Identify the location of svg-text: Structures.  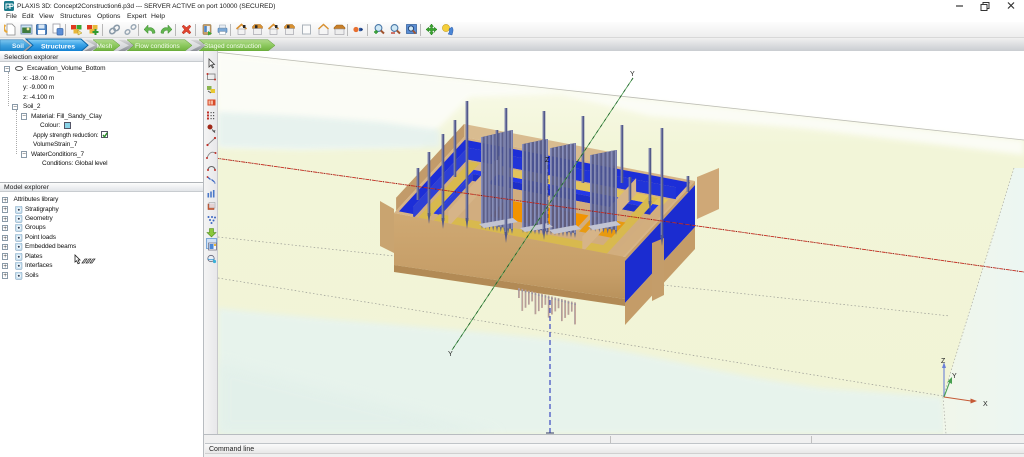
(58, 46).